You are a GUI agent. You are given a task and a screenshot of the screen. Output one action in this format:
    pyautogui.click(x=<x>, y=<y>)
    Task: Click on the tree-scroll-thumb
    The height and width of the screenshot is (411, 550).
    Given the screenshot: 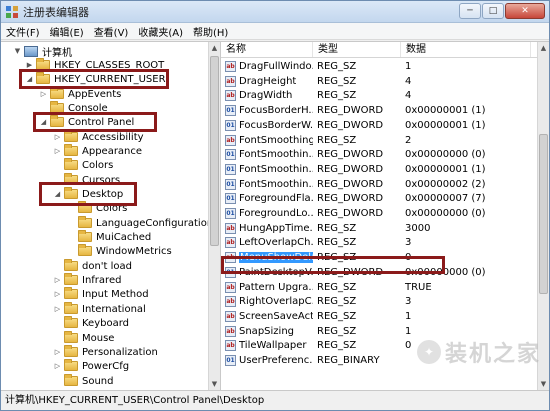 What is the action you would take?
    pyautogui.click(x=214, y=151)
    